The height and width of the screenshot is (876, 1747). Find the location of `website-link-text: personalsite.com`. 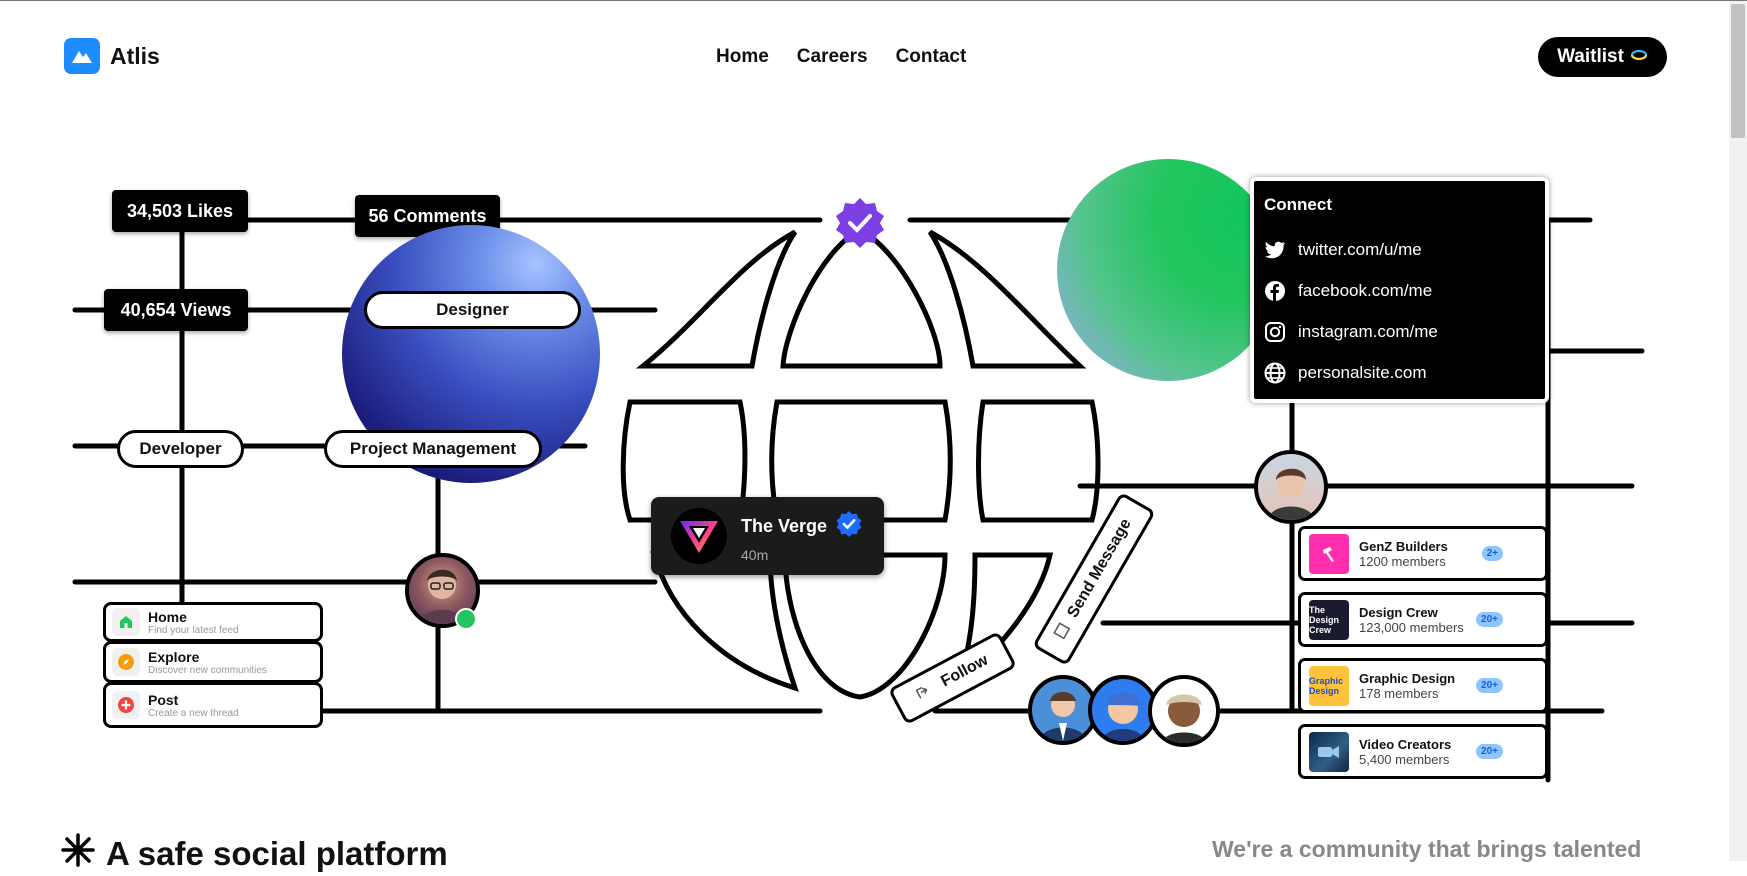

website-link-text: personalsite.com is located at coordinates (1362, 372).